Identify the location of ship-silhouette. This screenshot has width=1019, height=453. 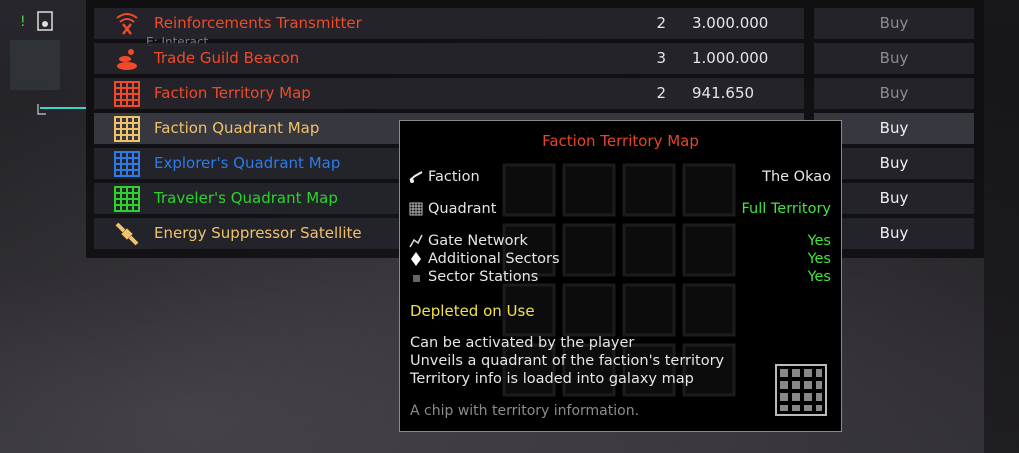
(35, 65).